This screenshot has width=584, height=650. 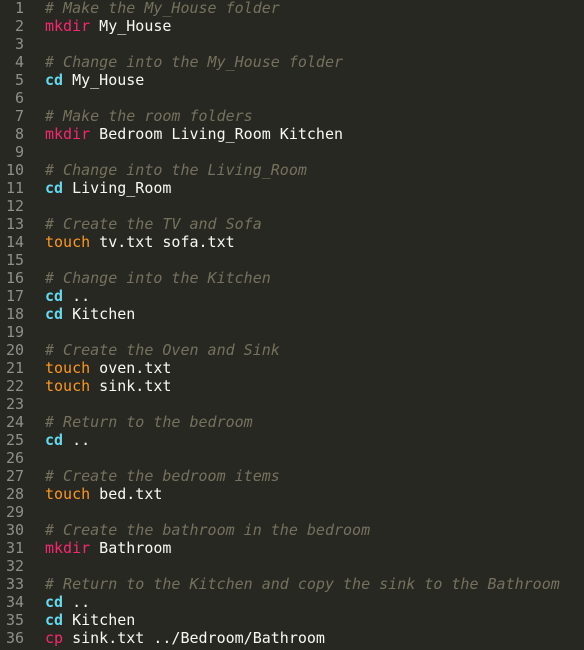 What do you see at coordinates (292, 80) in the screenshot?
I see `code-line: 5 cd My_House` at bounding box center [292, 80].